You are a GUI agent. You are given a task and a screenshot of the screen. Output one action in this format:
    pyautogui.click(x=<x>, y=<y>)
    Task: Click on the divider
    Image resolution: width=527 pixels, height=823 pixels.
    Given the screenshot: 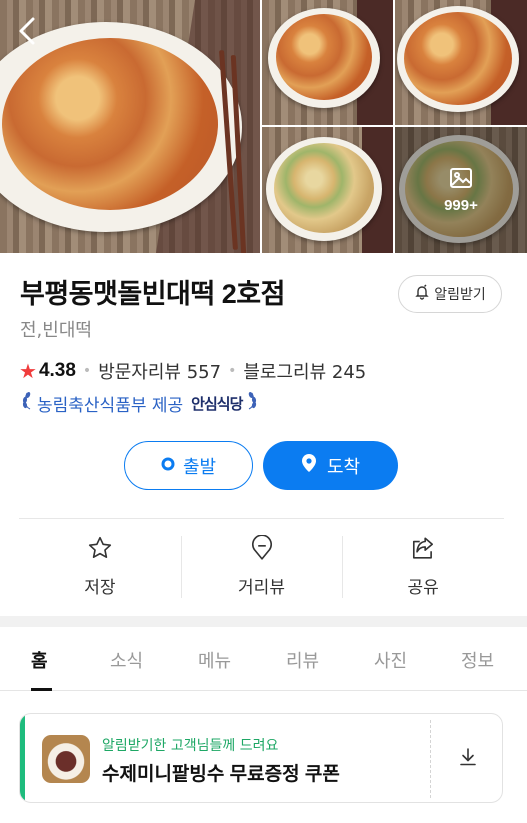 What is the action you would take?
    pyautogui.click(x=261, y=518)
    